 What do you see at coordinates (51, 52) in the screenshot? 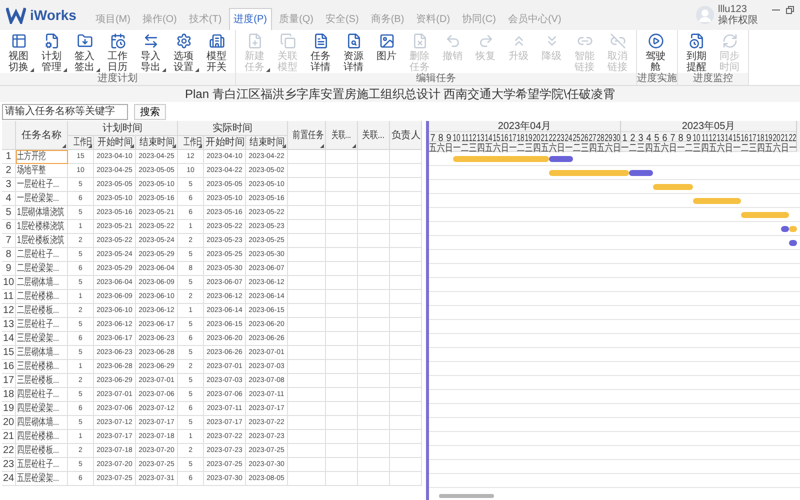
I see `ribbon-button: 计划管理` at bounding box center [51, 52].